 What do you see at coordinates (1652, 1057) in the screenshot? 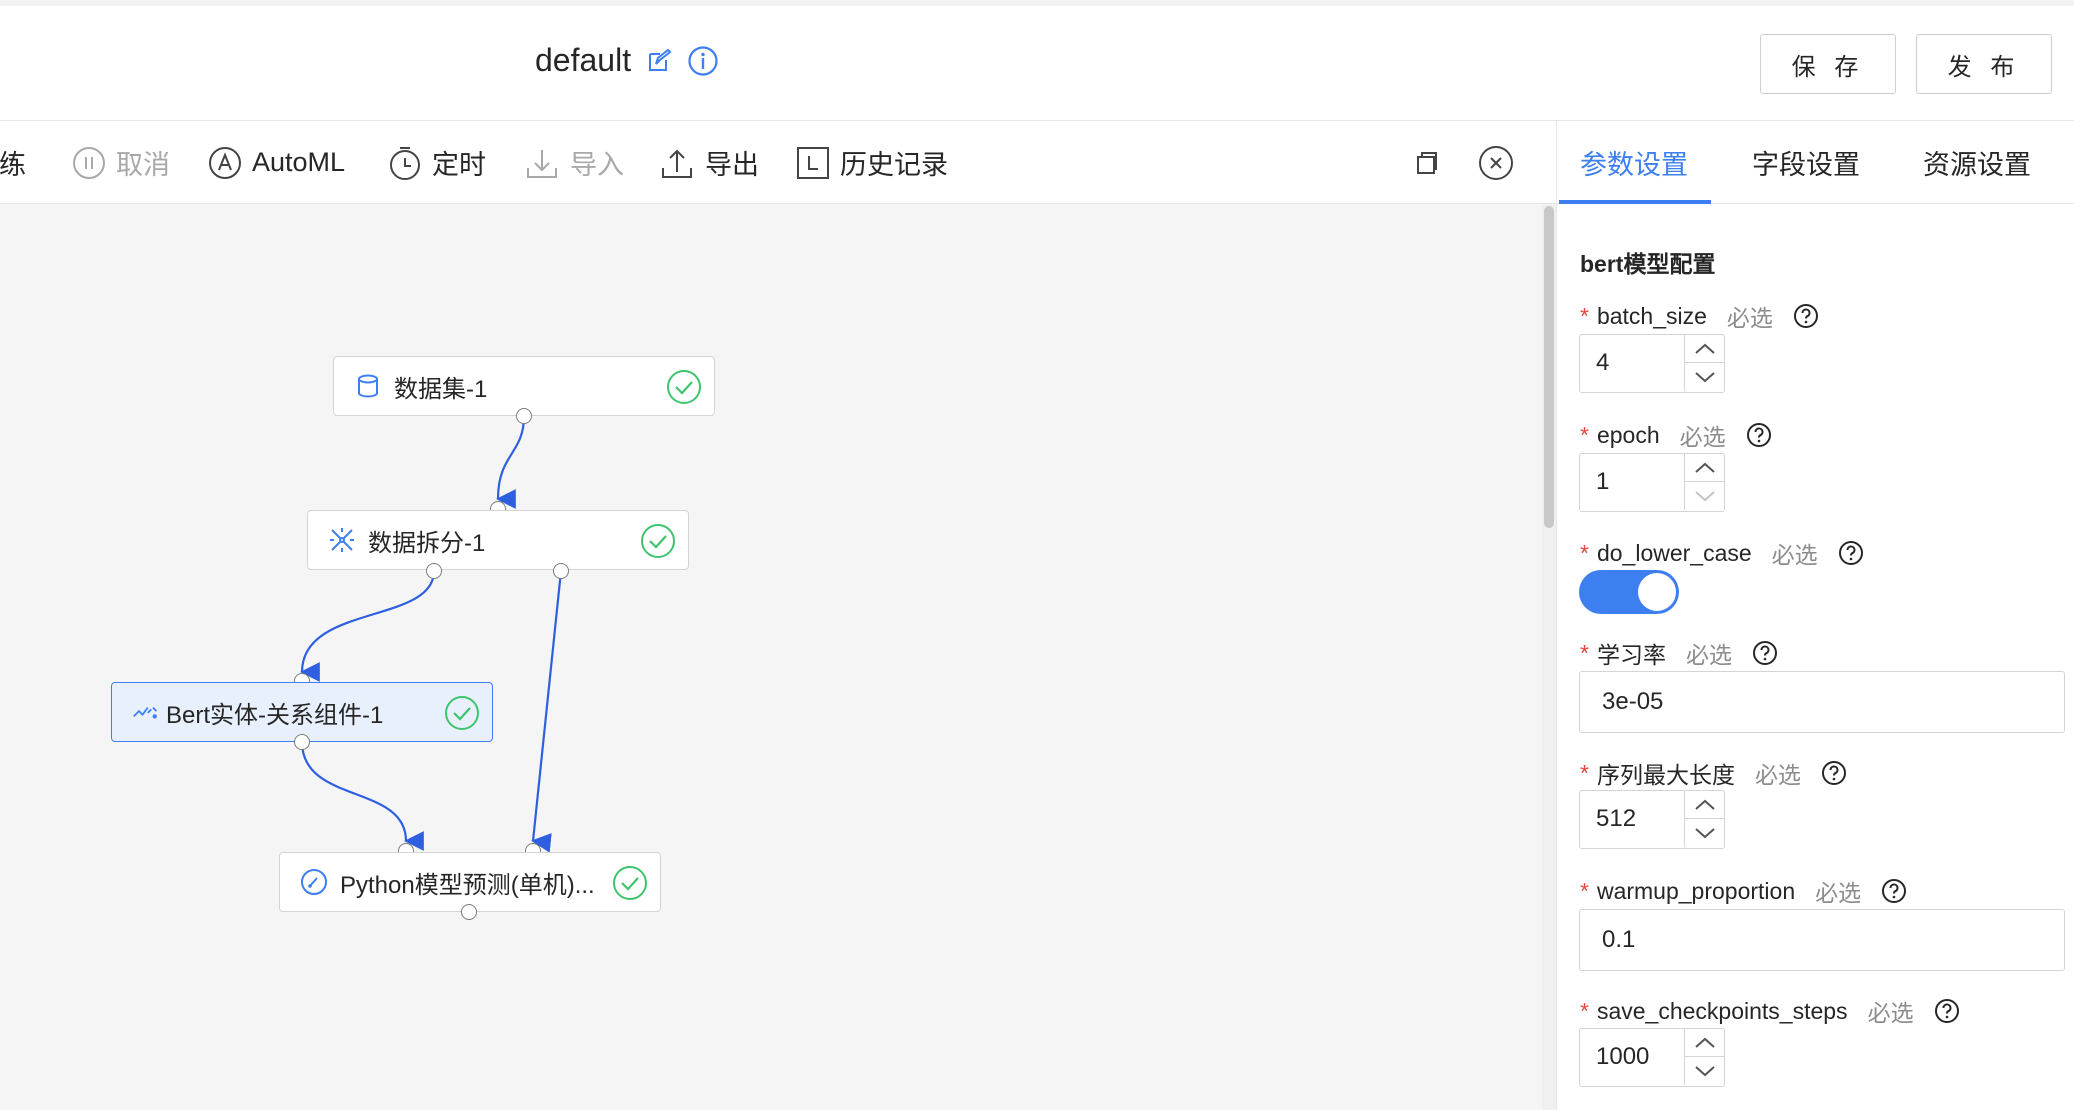
I see `save-checkpoints-steps-stepper: 1000` at bounding box center [1652, 1057].